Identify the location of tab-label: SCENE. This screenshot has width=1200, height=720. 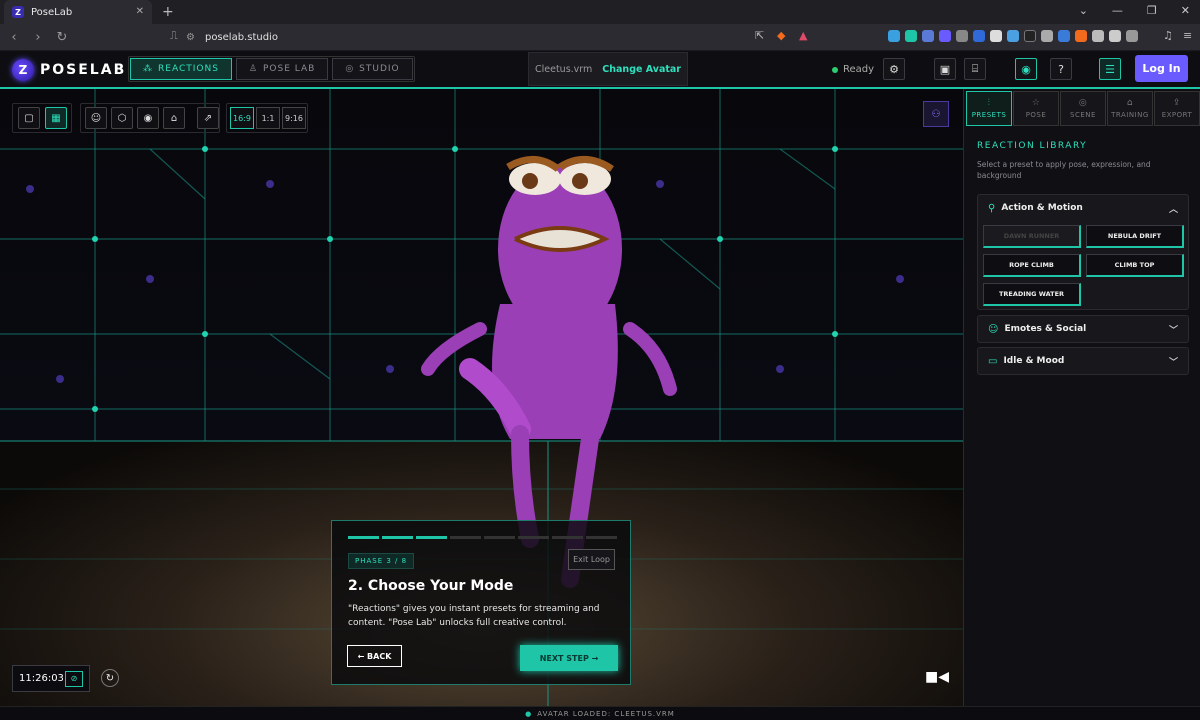
(1083, 115).